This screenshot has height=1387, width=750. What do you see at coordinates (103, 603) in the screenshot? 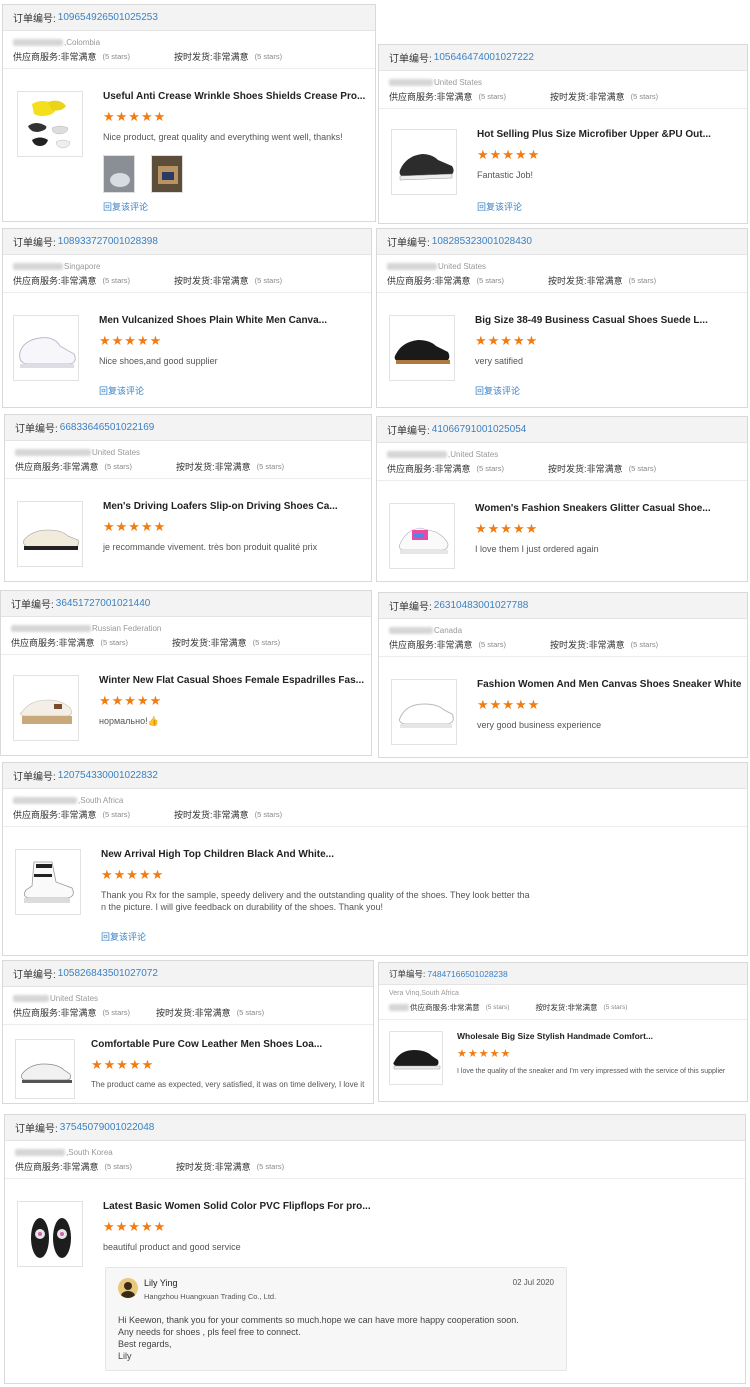
I see `order-number: 36451727001021440` at bounding box center [103, 603].